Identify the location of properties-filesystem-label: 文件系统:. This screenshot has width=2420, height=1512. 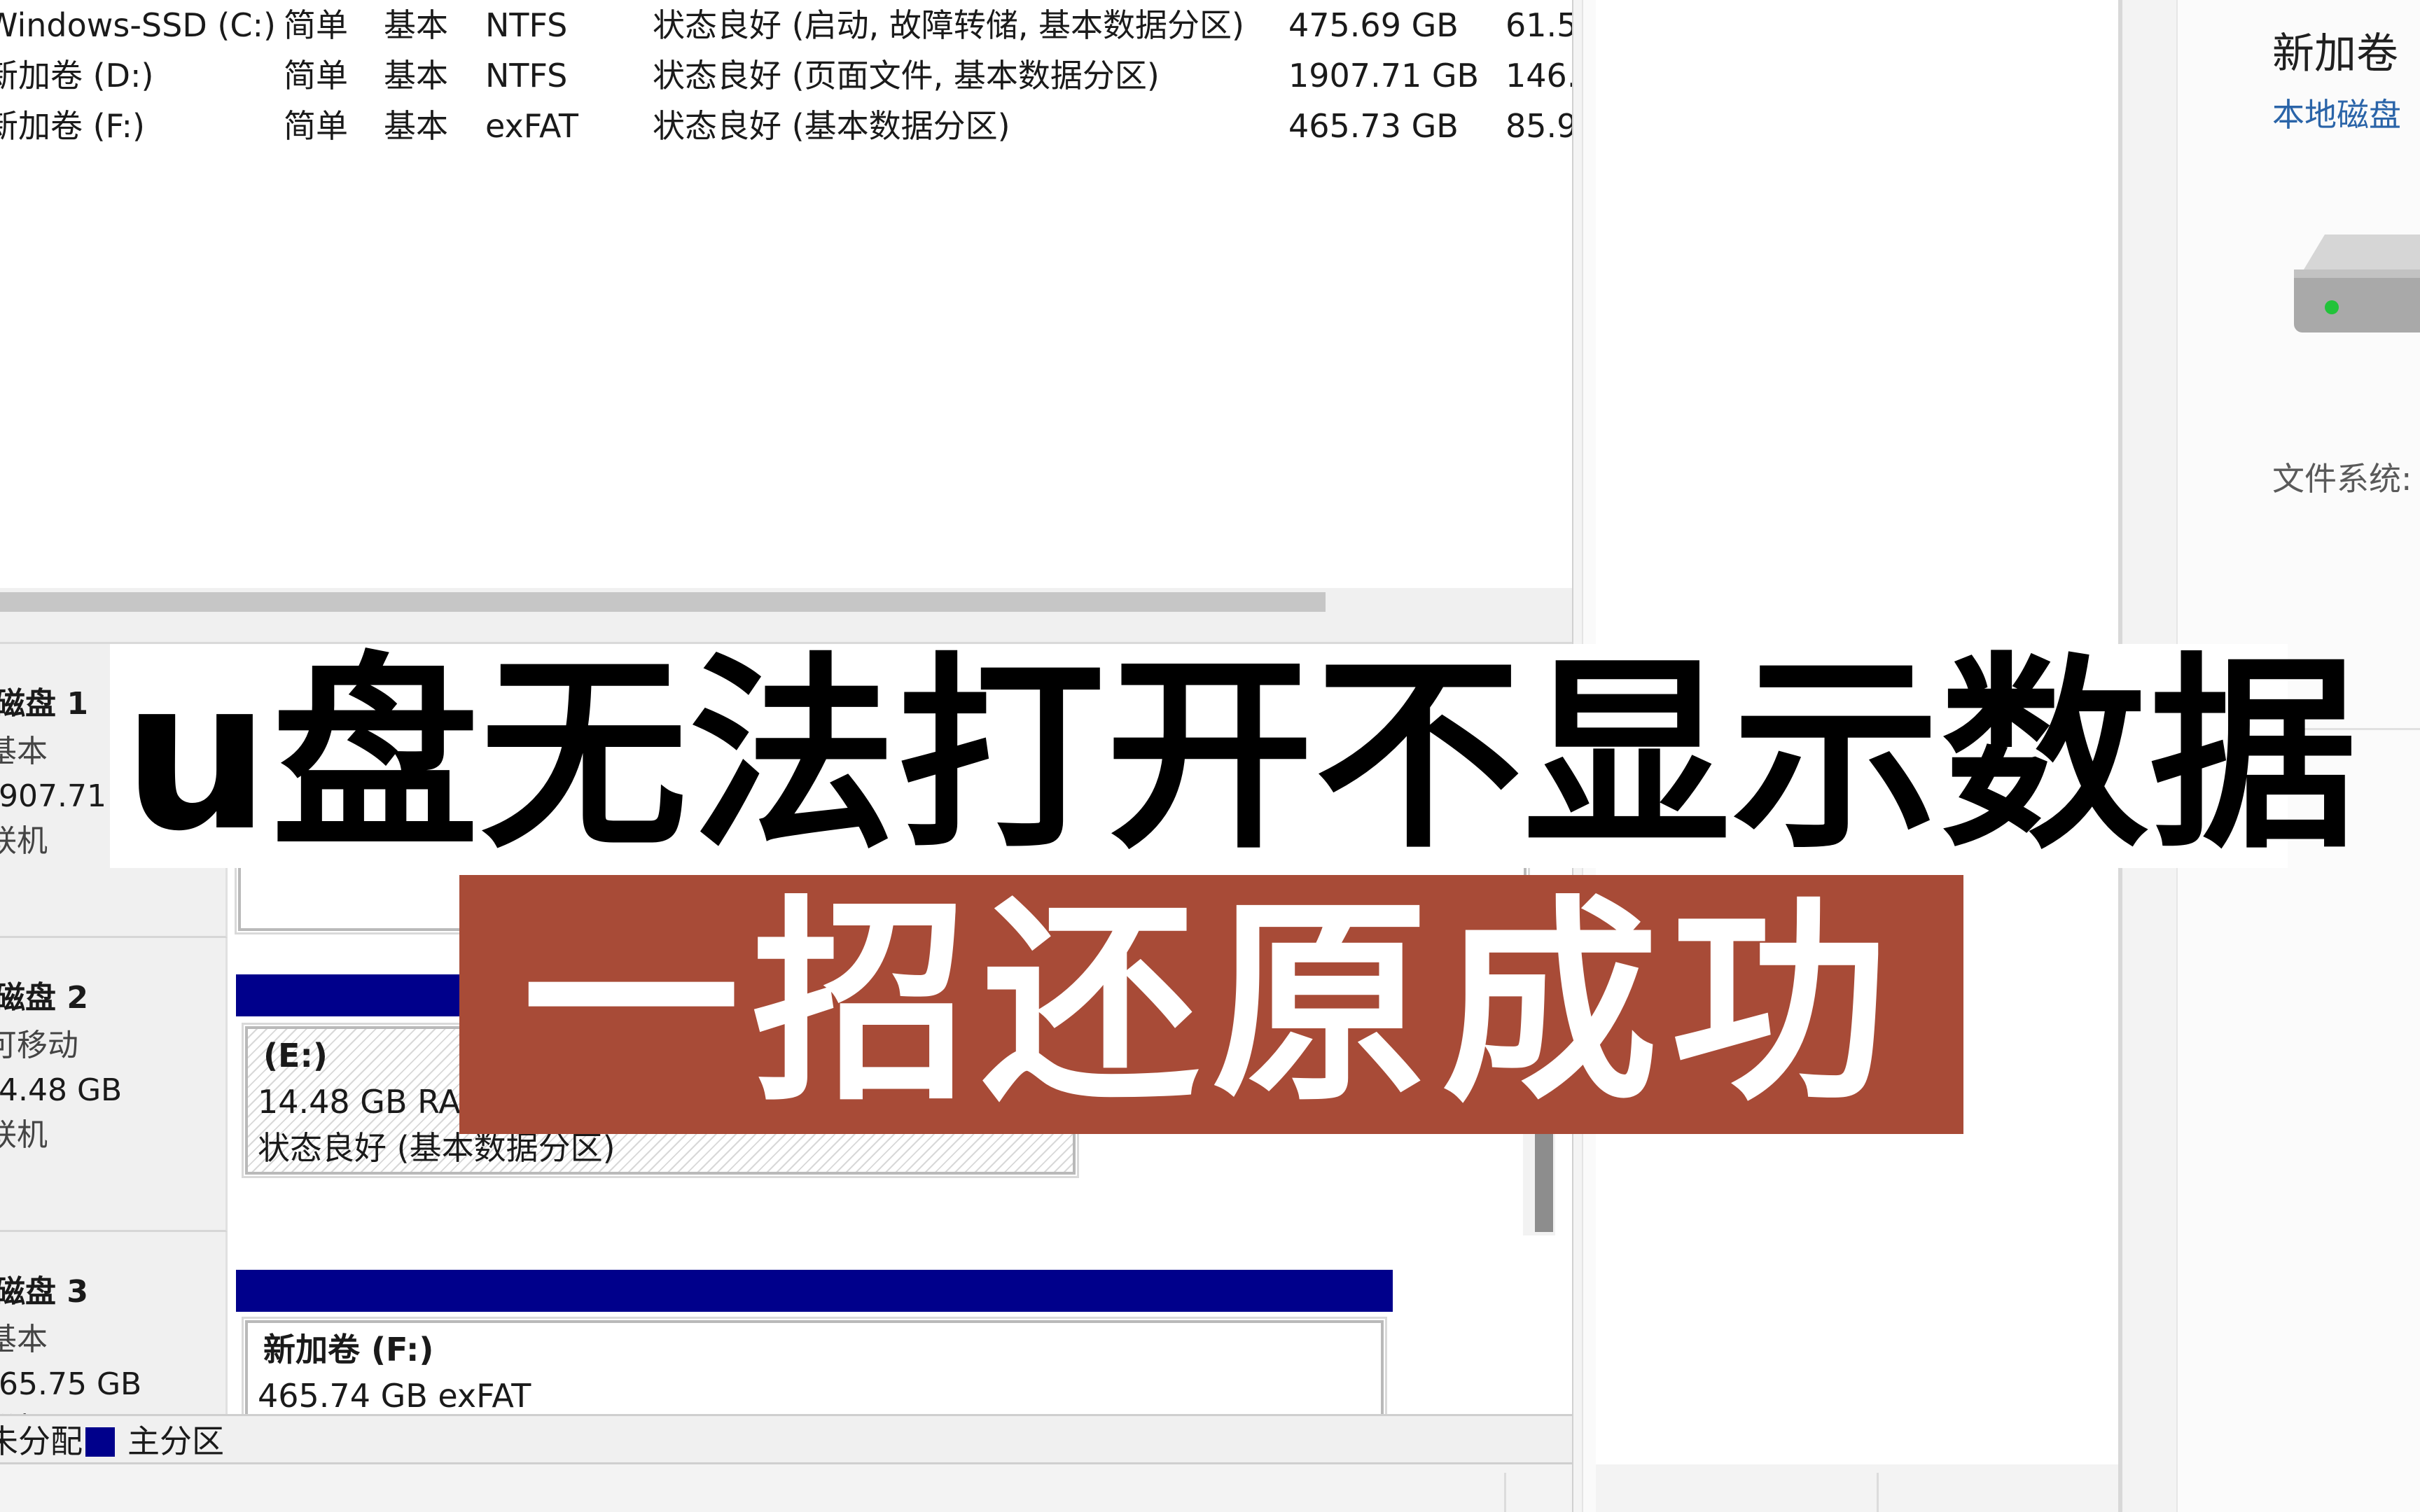
(2342, 479).